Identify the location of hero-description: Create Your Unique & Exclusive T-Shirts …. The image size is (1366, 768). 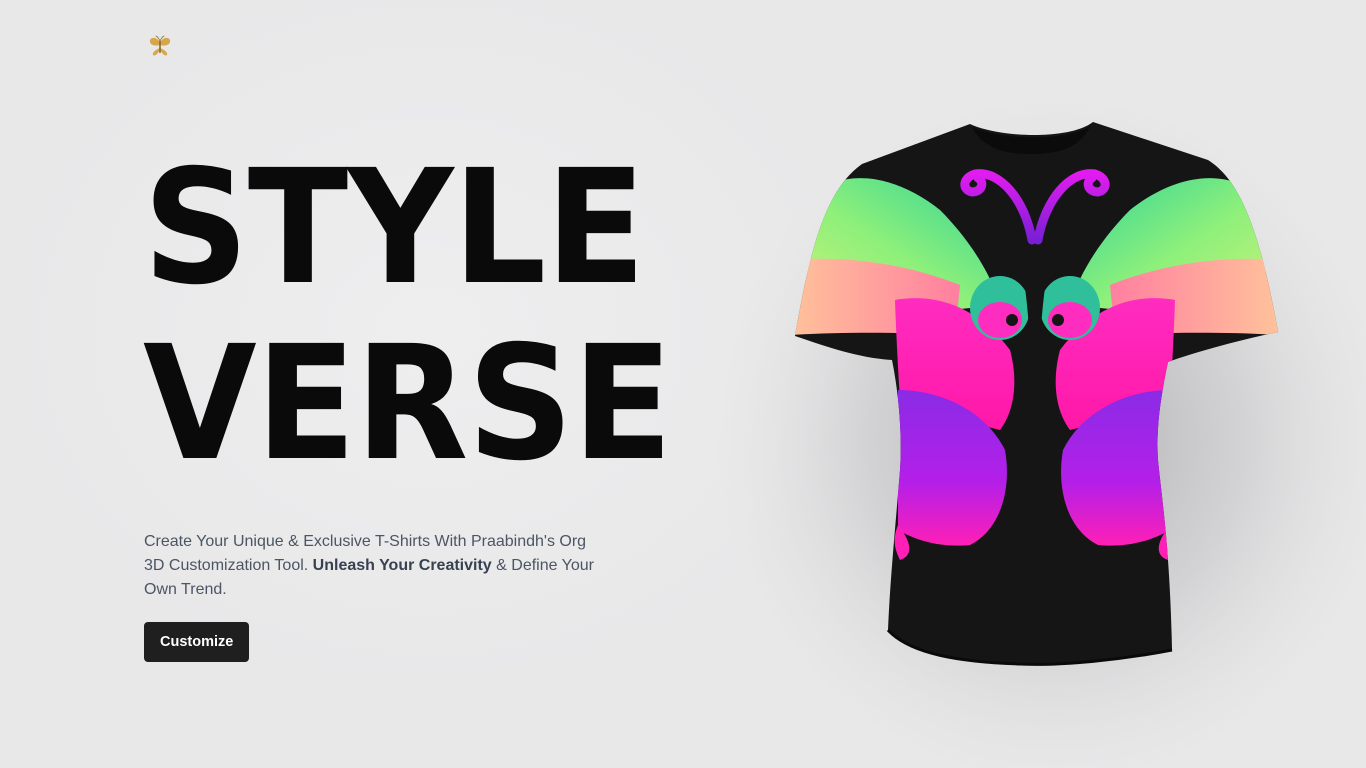
(369, 566).